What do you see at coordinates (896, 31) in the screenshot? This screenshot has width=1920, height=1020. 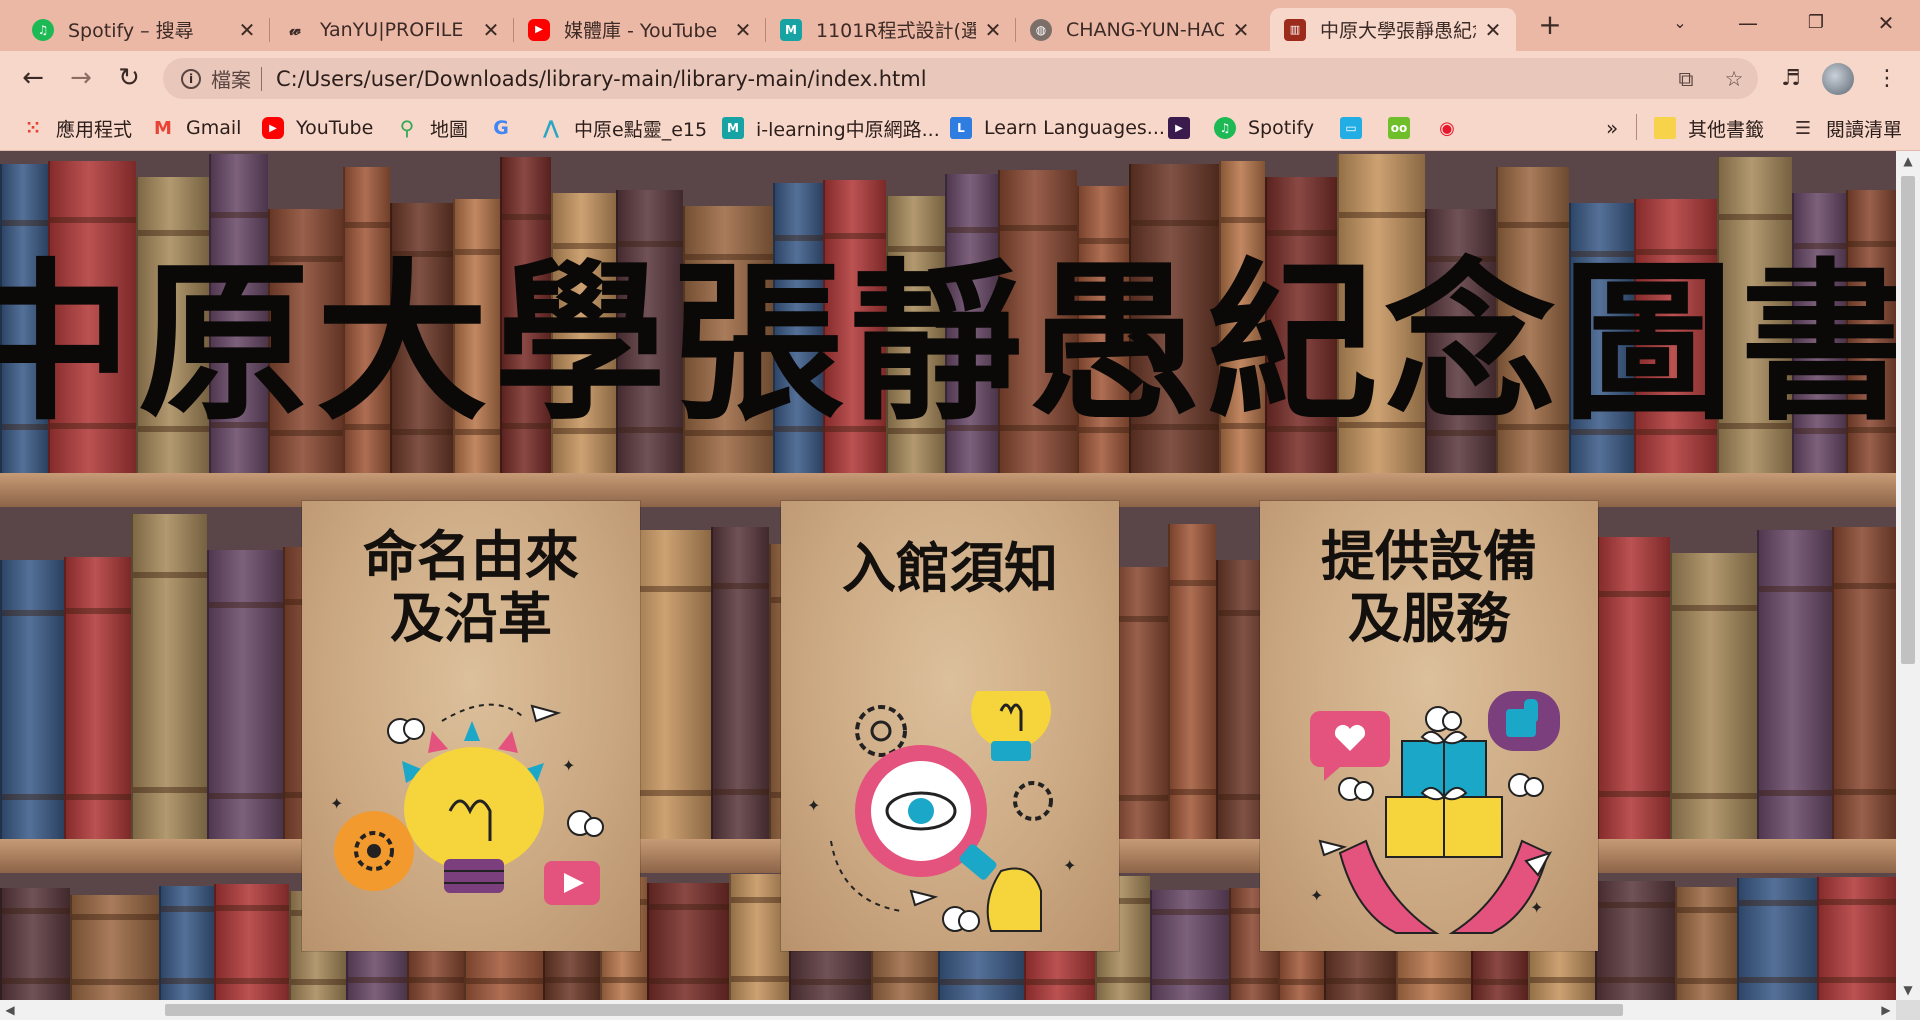 I see `tab-title: 1101R程式設計(選` at bounding box center [896, 31].